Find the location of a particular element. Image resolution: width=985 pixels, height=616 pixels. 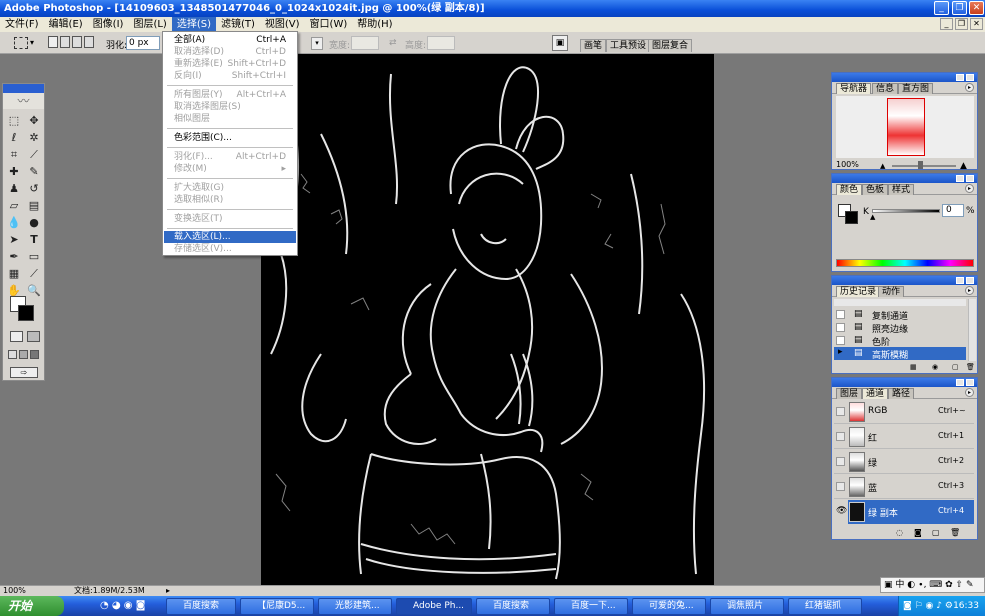

snapshot-icon: ◉ is located at coordinates (935, 367).